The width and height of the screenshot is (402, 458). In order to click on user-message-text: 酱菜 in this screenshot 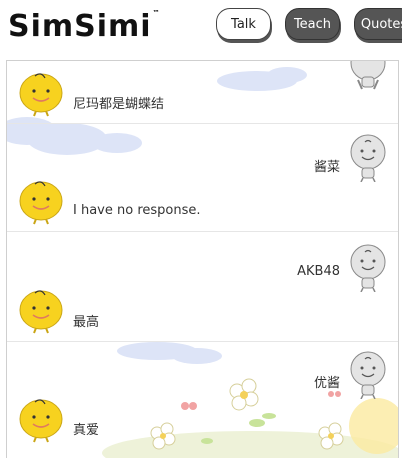, I will do `click(326, 167)`.